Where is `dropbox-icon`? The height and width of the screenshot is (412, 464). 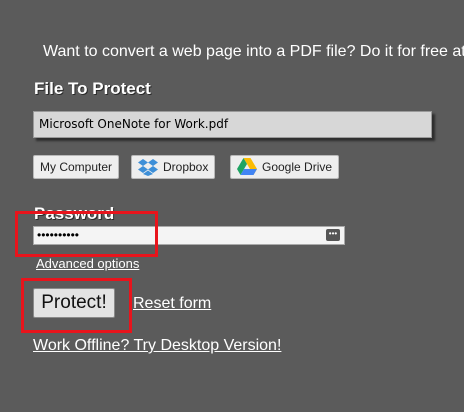
dropbox-icon is located at coordinates (148, 167).